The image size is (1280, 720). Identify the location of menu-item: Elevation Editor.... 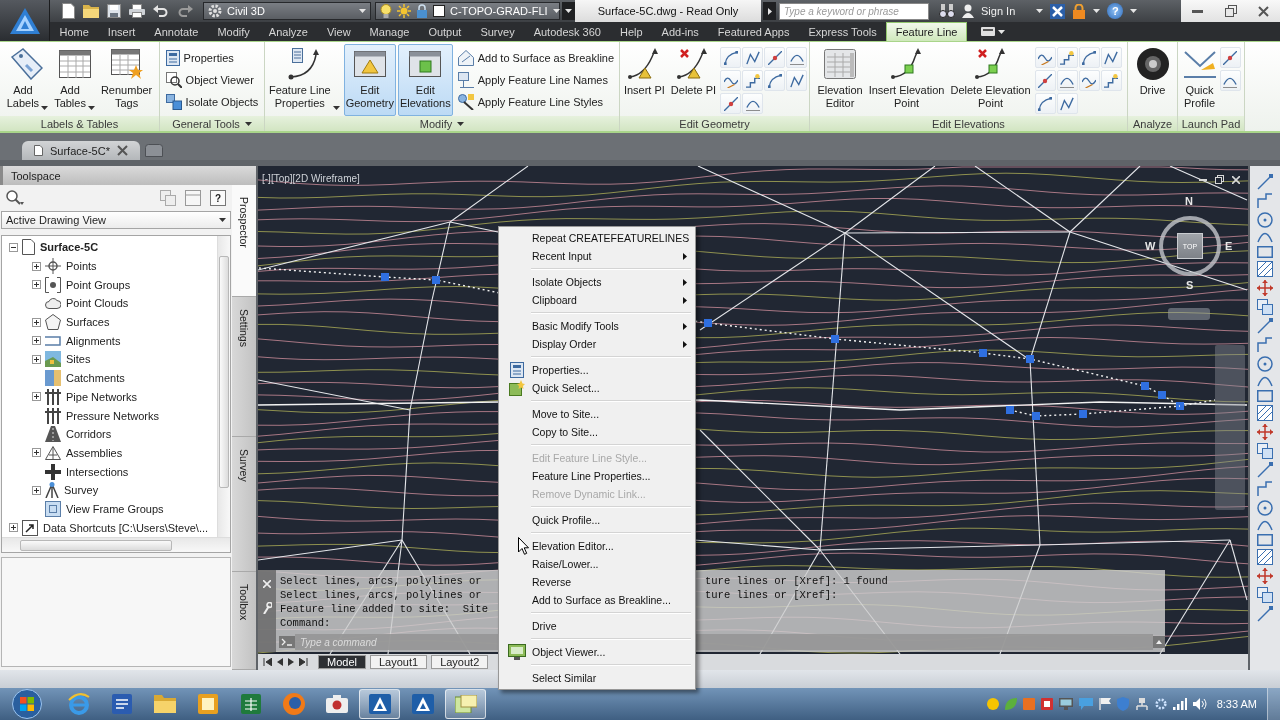
(597, 546).